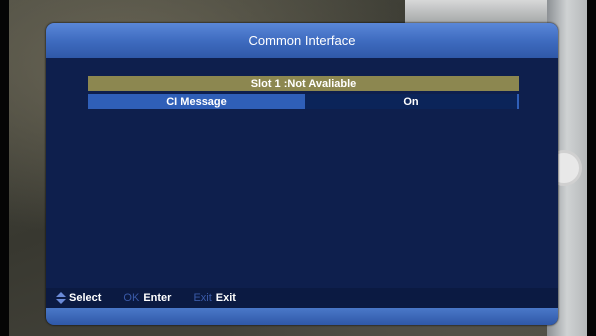 Image resolution: width=596 pixels, height=336 pixels. I want to click on left-black-bar, so click(4, 168).